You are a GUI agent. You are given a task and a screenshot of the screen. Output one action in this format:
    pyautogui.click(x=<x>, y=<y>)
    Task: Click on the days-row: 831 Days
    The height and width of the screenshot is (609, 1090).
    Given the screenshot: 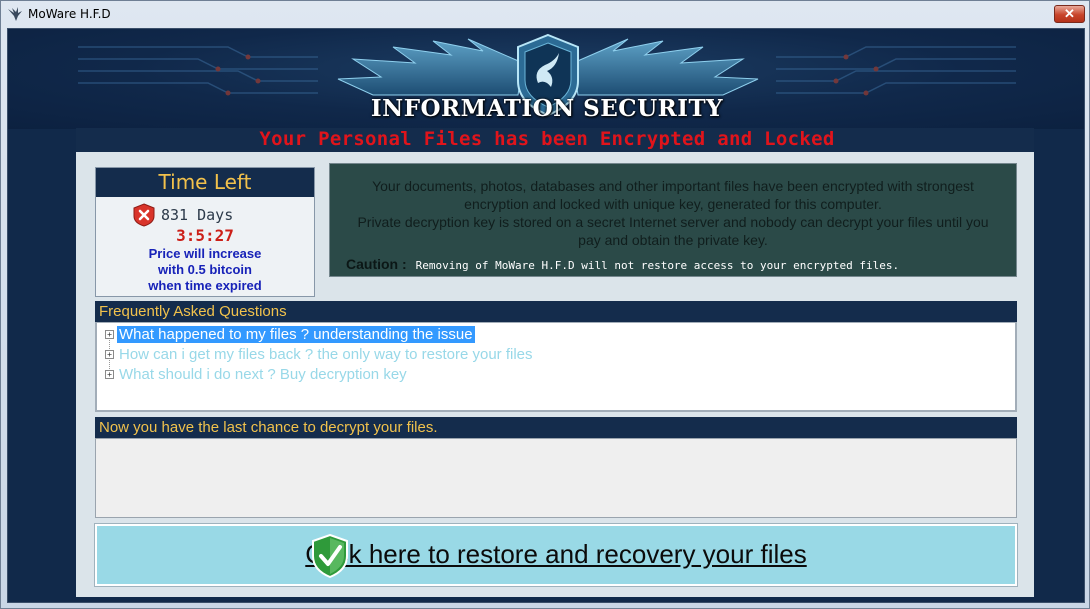 What is the action you would take?
    pyautogui.click(x=182, y=215)
    